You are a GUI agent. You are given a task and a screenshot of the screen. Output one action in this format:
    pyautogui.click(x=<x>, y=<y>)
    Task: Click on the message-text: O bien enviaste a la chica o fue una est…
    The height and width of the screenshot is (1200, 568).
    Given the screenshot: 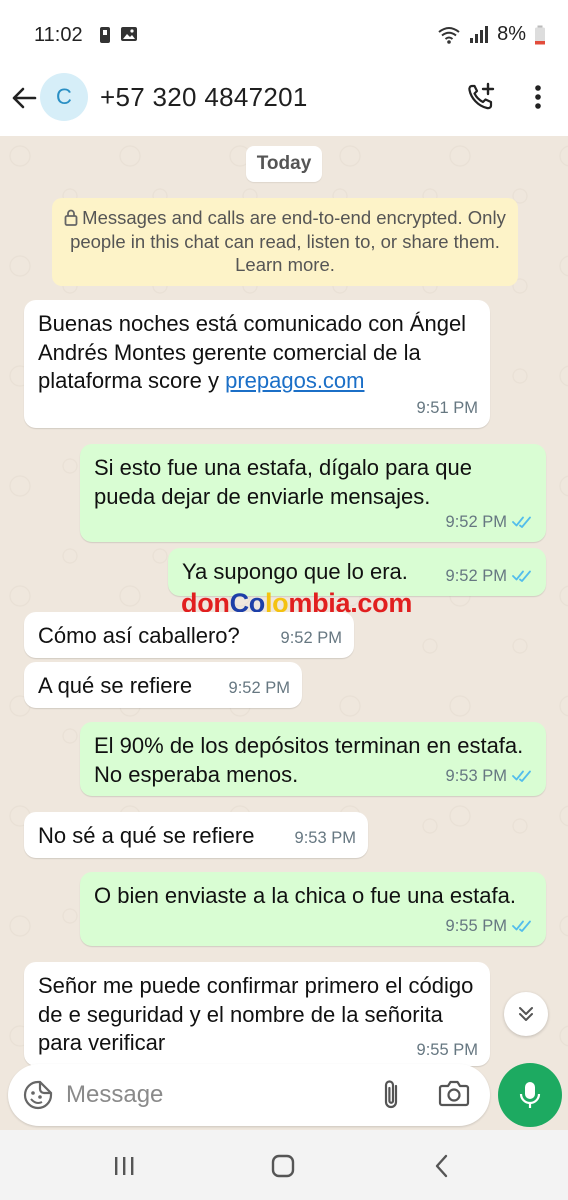 What is the action you would take?
    pyautogui.click(x=305, y=895)
    